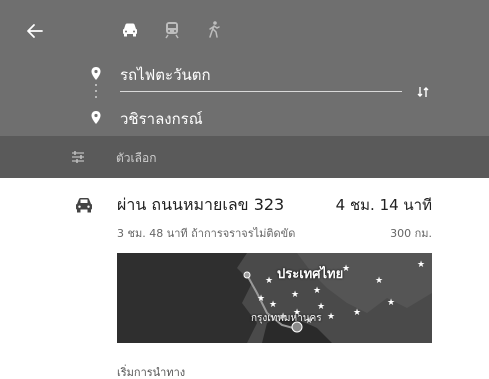  What do you see at coordinates (310, 274) in the screenshot?
I see `map-country-label: ประเทศไทย` at bounding box center [310, 274].